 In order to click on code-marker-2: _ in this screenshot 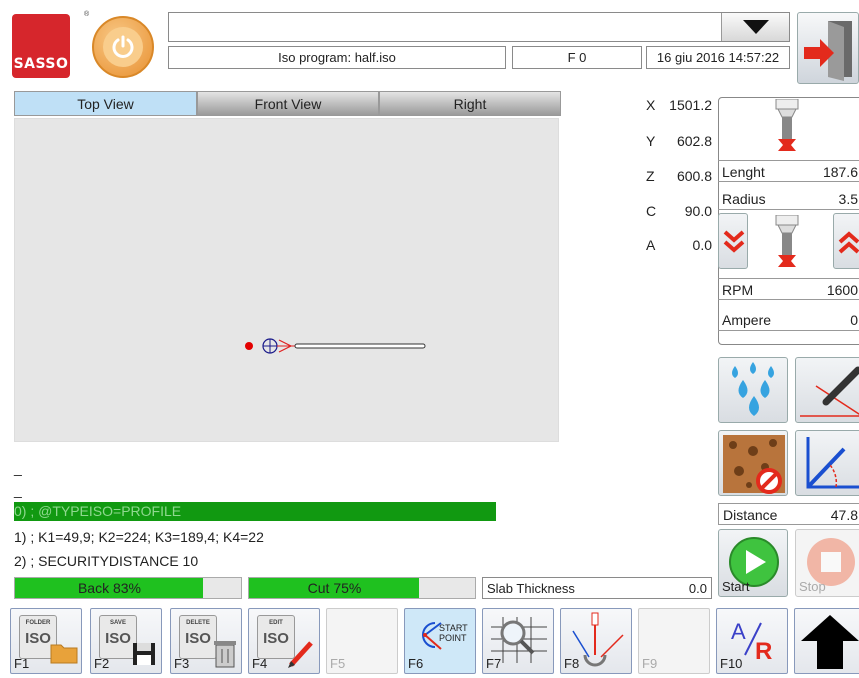, I will do `click(18, 490)`.